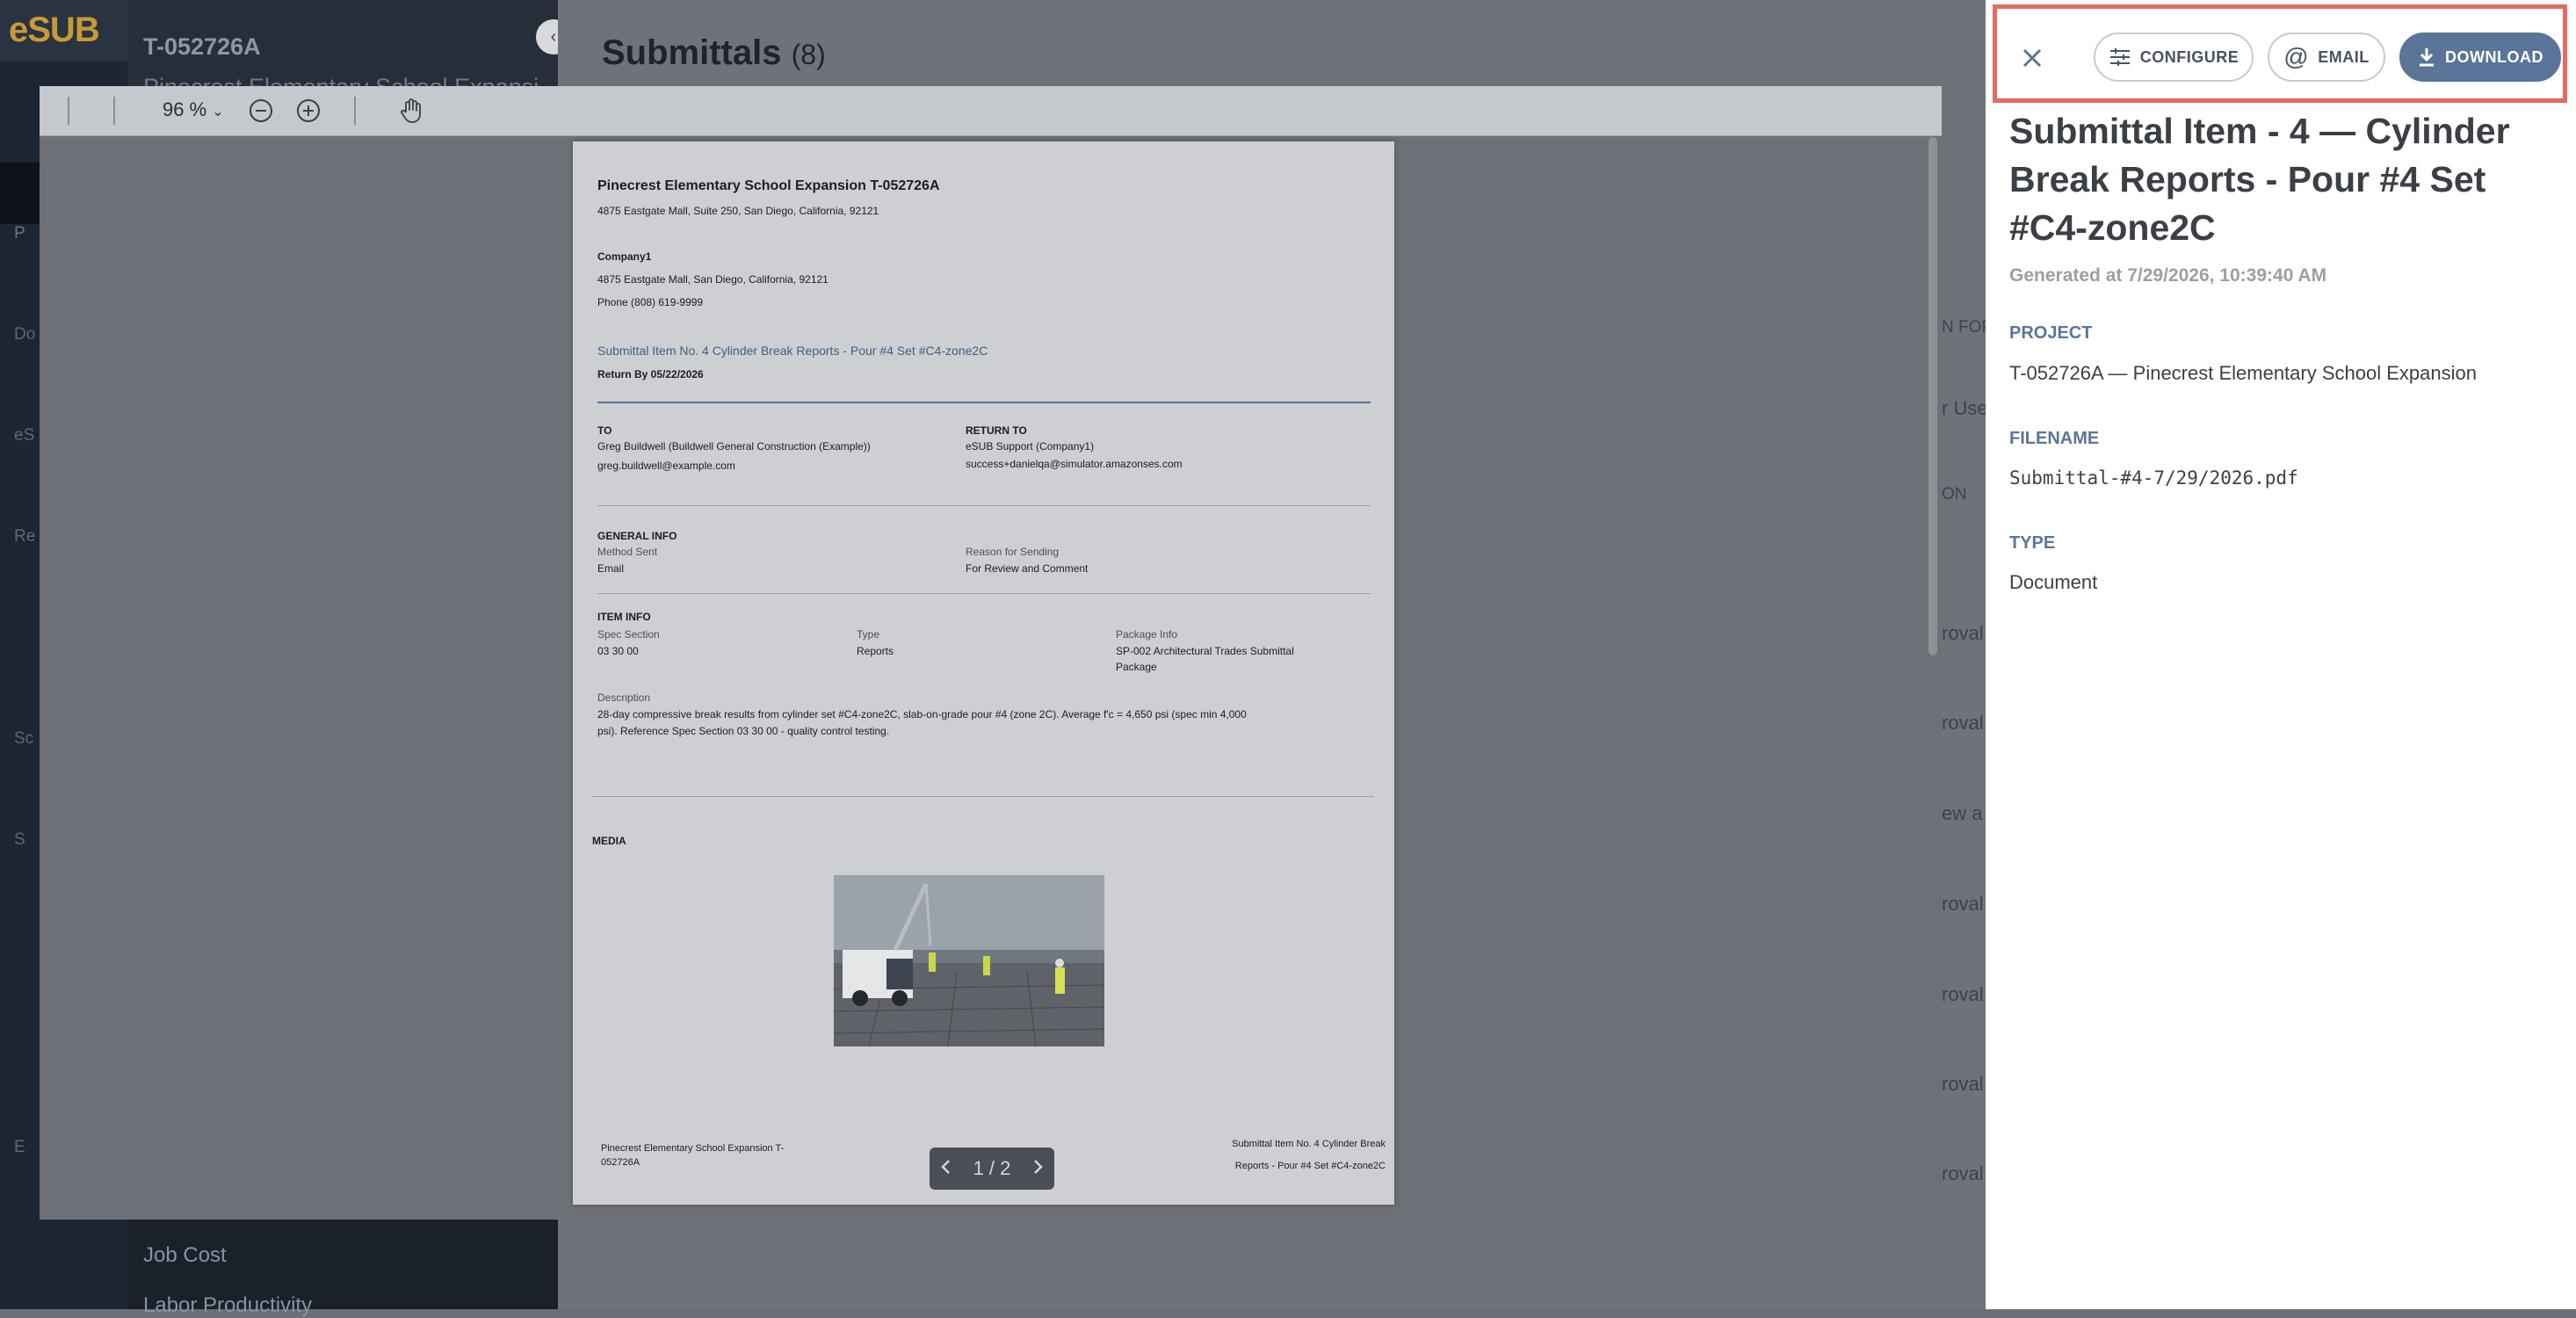 This screenshot has width=2576, height=1318. I want to click on close-icon, so click(2032, 58).